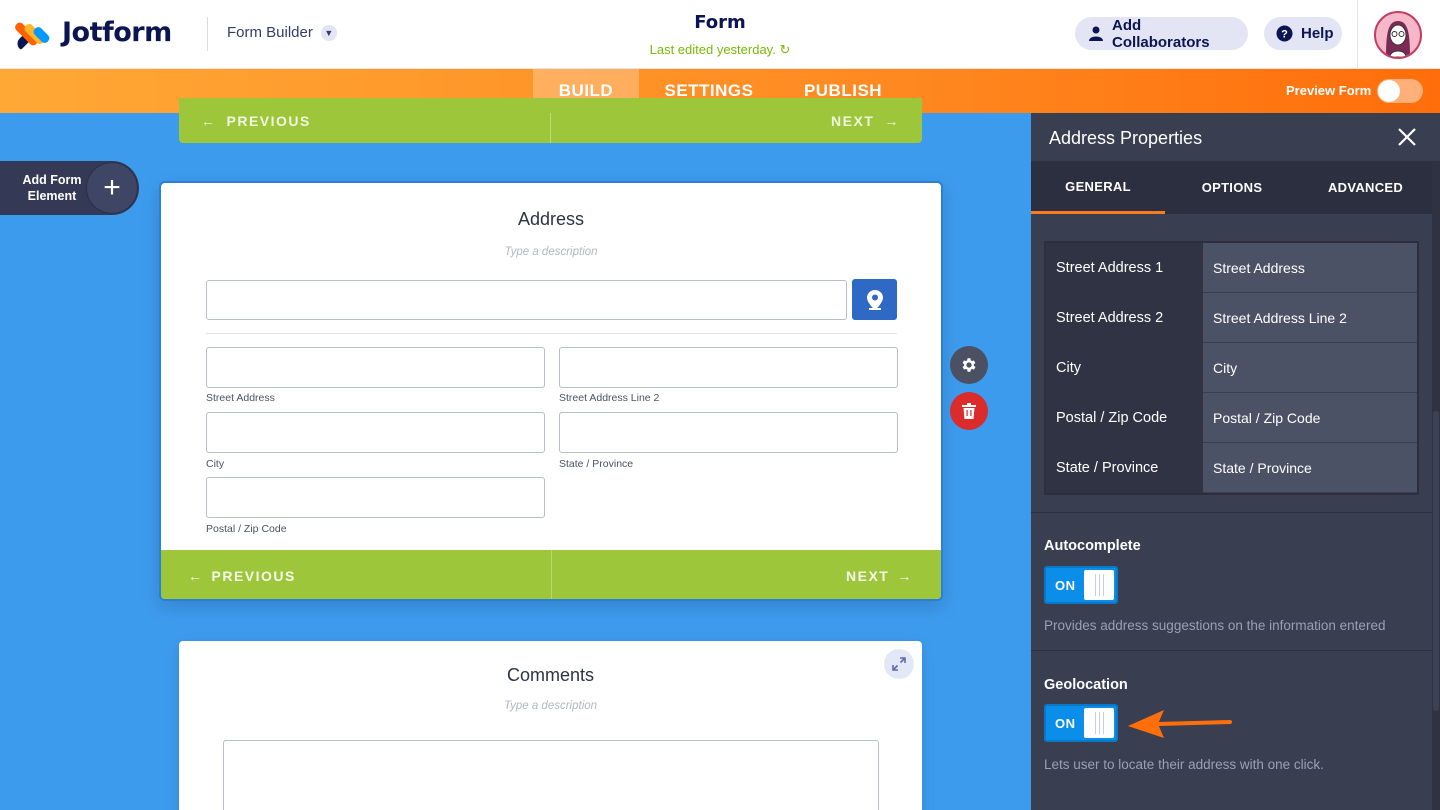  What do you see at coordinates (32, 33) in the screenshot?
I see `jotform-logo-icon` at bounding box center [32, 33].